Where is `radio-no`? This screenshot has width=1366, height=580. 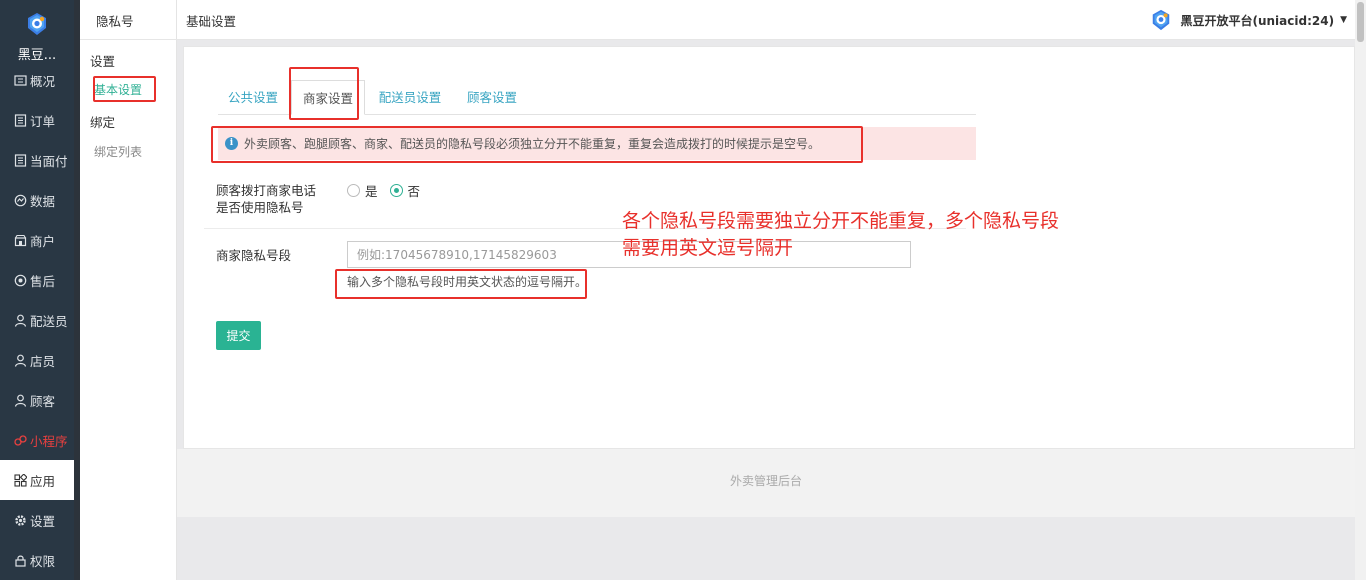
radio-no is located at coordinates (396, 190).